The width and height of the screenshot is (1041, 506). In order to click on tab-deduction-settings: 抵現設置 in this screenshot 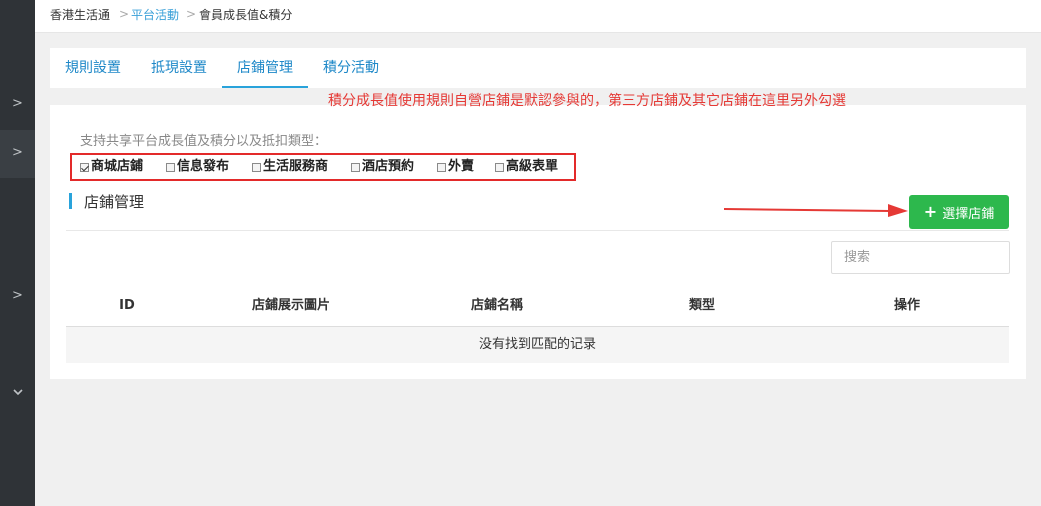, I will do `click(179, 68)`.